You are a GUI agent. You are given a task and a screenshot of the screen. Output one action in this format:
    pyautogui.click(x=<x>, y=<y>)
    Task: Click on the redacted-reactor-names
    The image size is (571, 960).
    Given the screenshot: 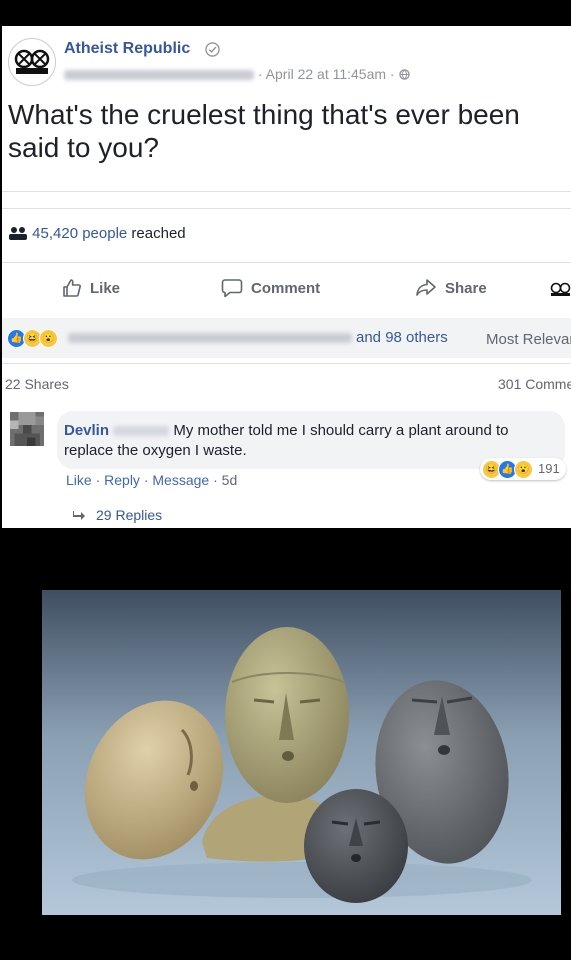 What is the action you would take?
    pyautogui.click(x=210, y=338)
    